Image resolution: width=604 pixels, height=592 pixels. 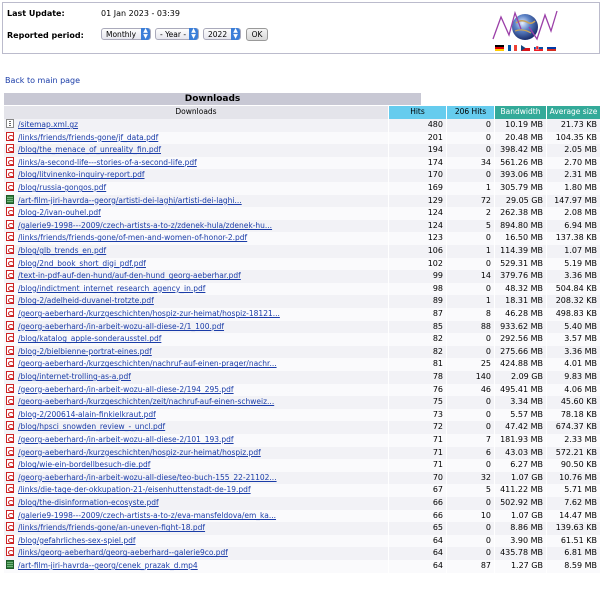 I want to click on period-type-select: Monthly ▲ ▼, so click(x=126, y=34).